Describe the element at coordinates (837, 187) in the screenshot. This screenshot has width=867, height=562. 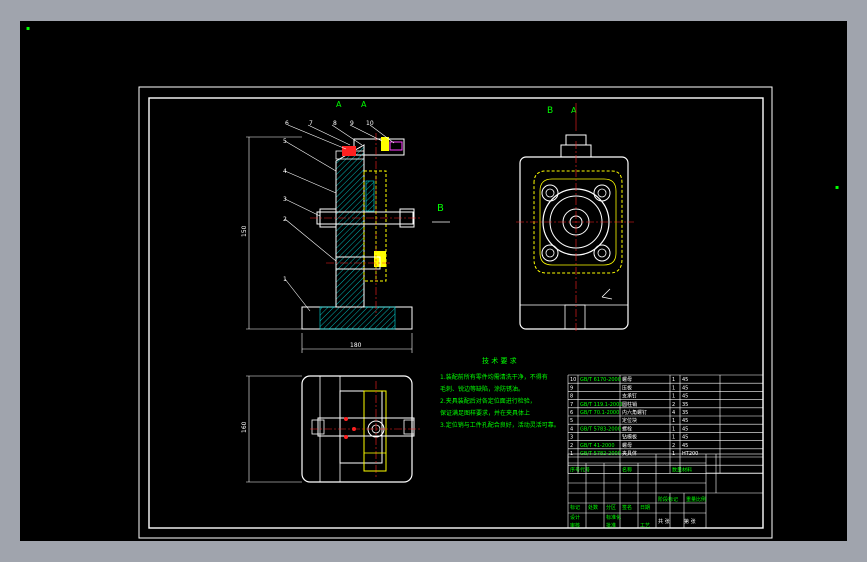
I see `ucs-marker-right: ▪` at that location.